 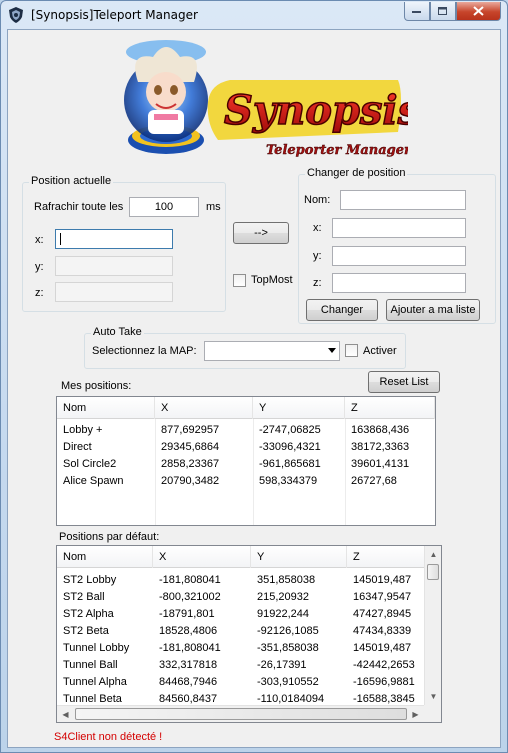 I want to click on activer-label: Activer, so click(x=380, y=351).